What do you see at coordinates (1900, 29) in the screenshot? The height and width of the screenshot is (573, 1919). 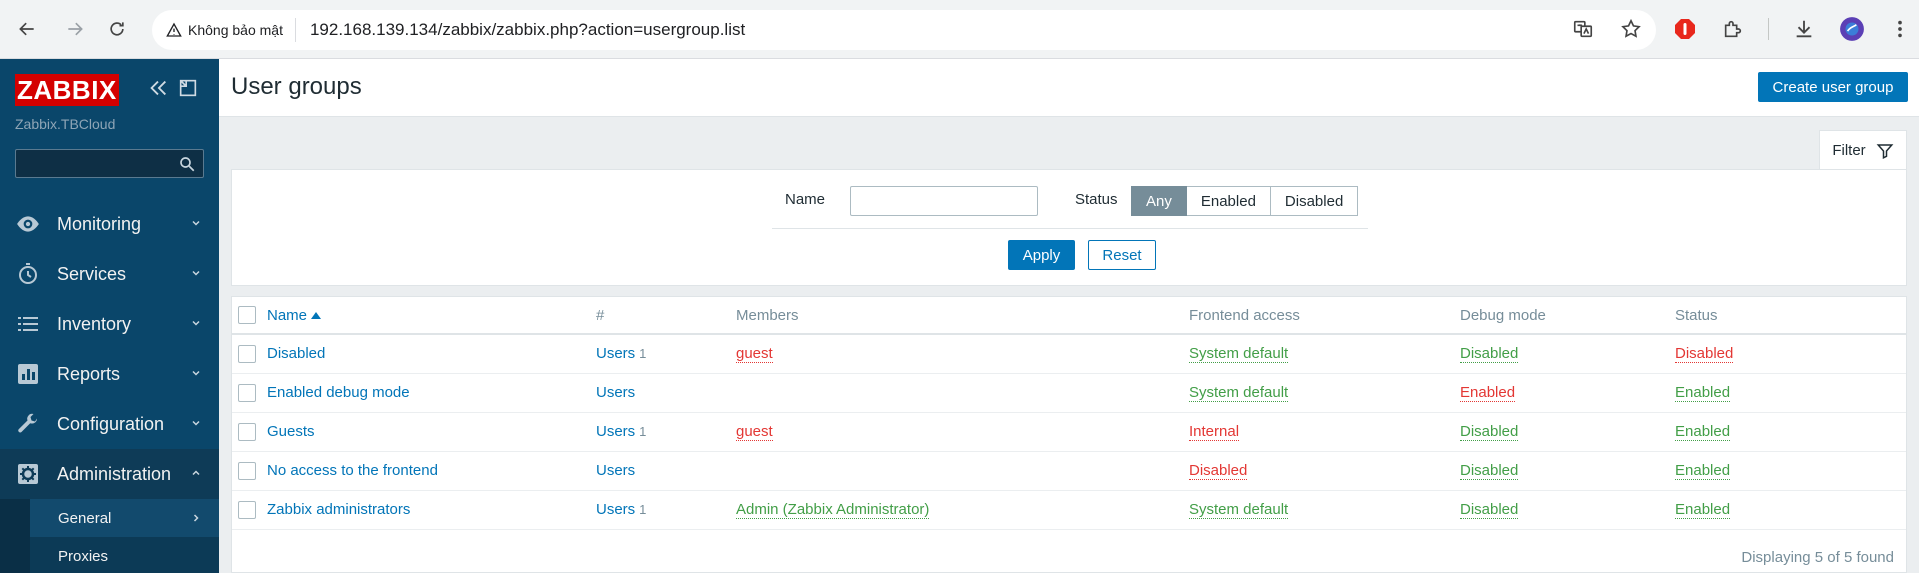 I see `kebab-menu-icon` at bounding box center [1900, 29].